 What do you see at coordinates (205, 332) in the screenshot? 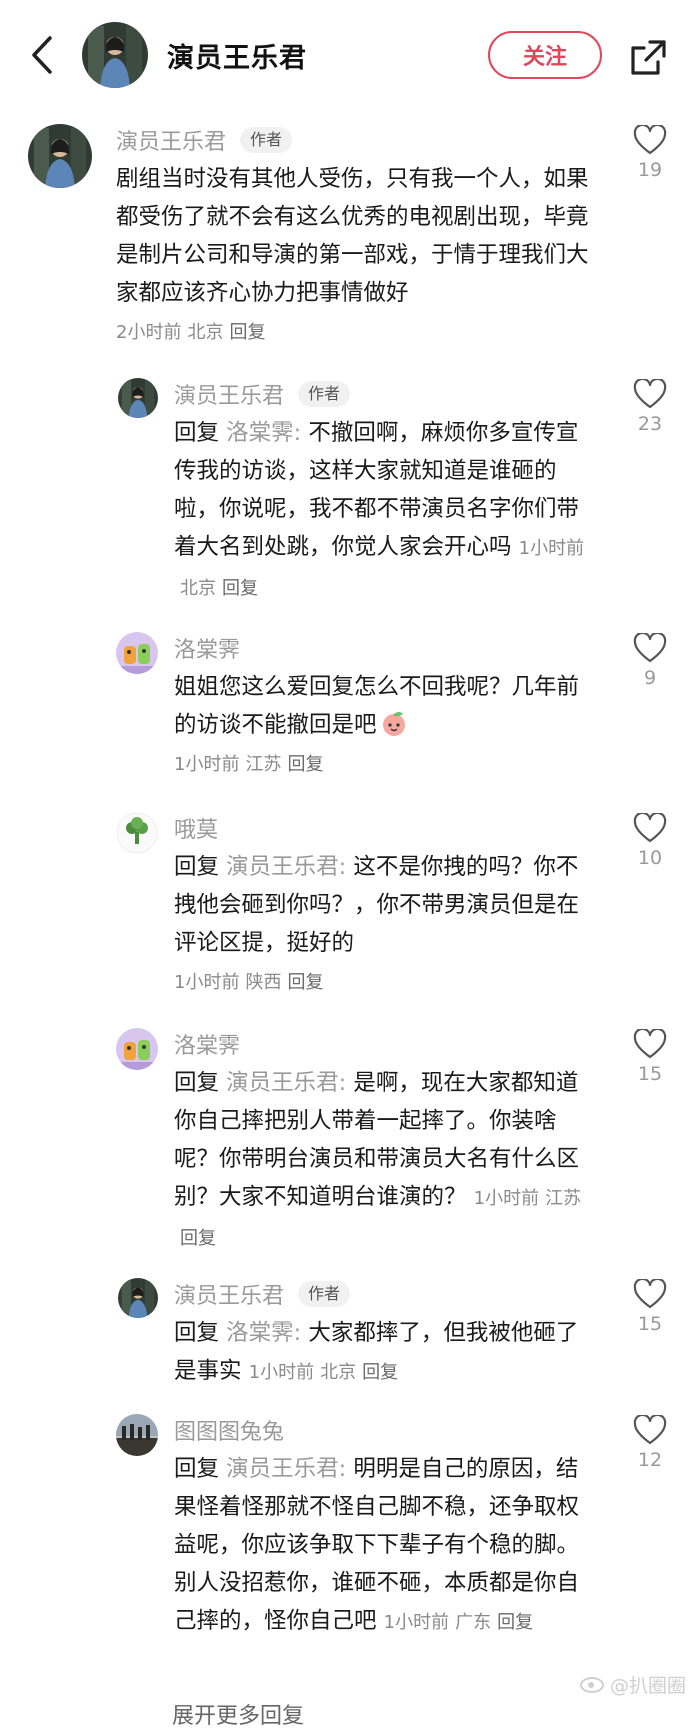
I see `comment-location: 北京` at bounding box center [205, 332].